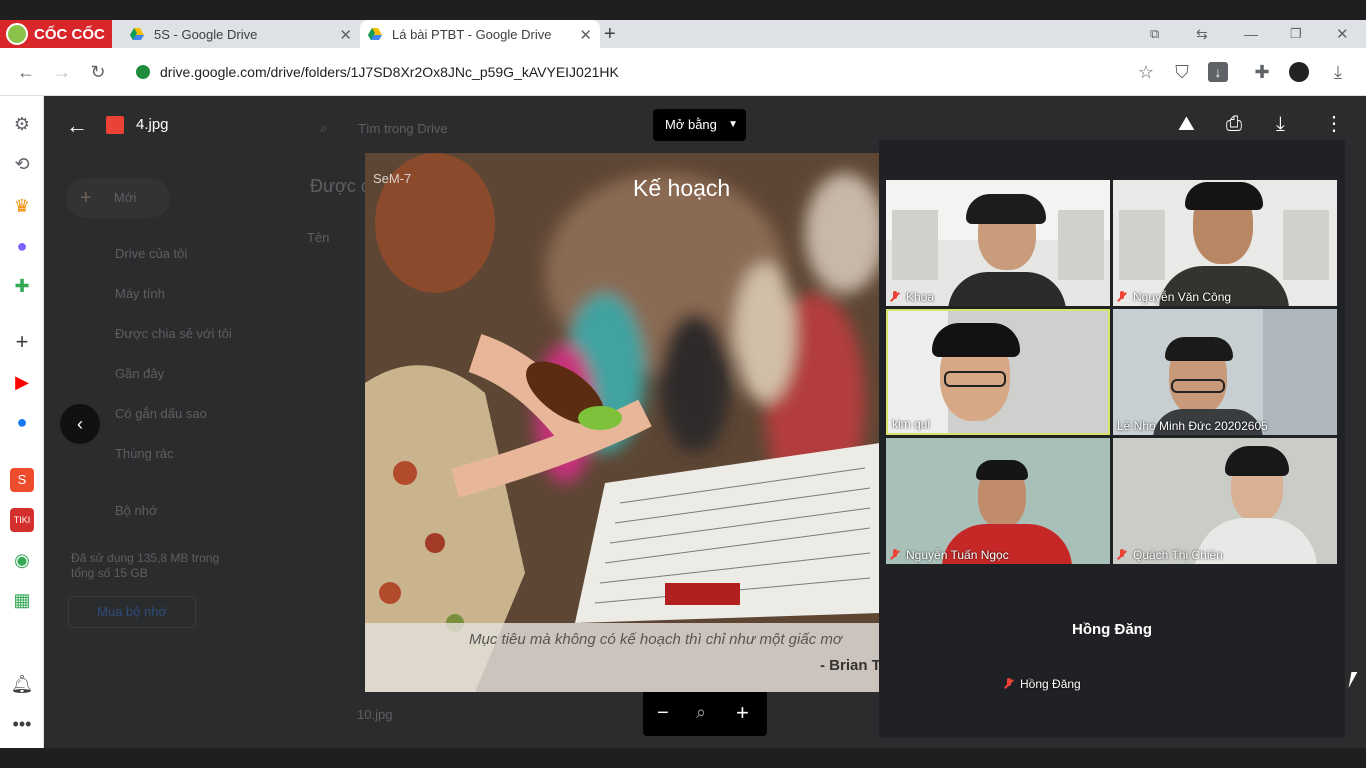 This screenshot has width=1366, height=768. What do you see at coordinates (742, 713) in the screenshot?
I see `zoom-in-icon: +` at bounding box center [742, 713].